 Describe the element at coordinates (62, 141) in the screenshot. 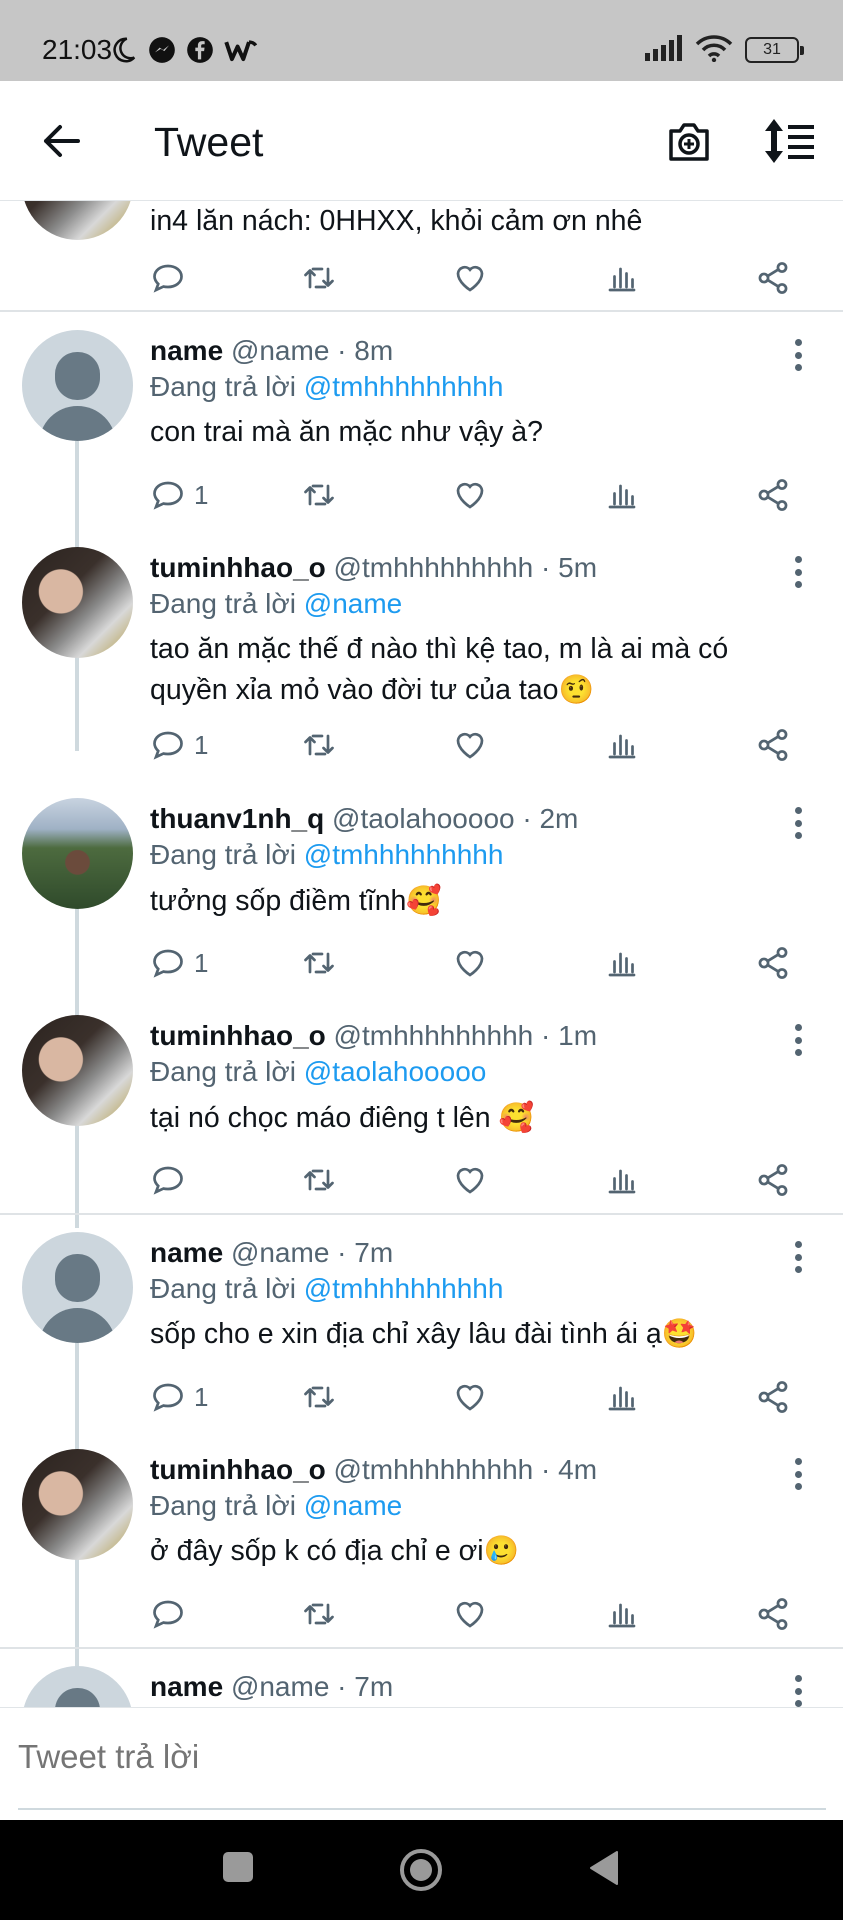

I see `back-arrow-icon` at that location.